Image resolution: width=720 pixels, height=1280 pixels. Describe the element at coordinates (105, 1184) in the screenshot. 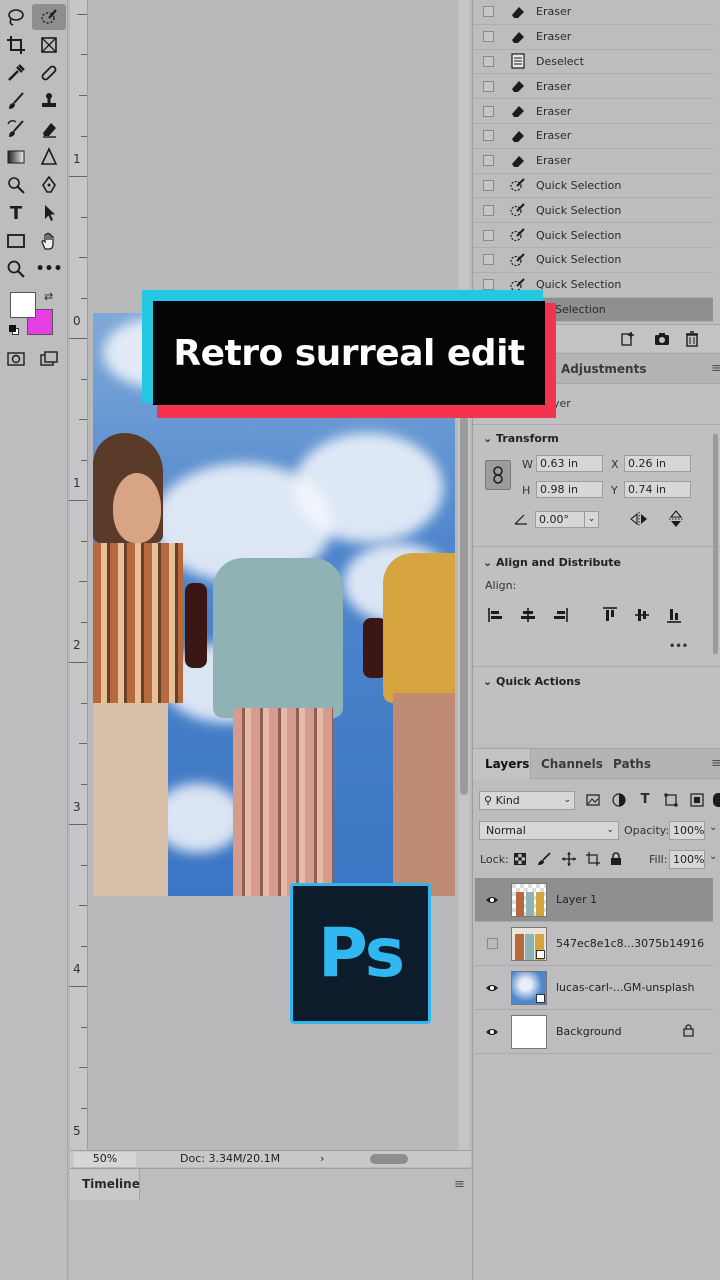

I see `tab-timeline: Timeline` at that location.